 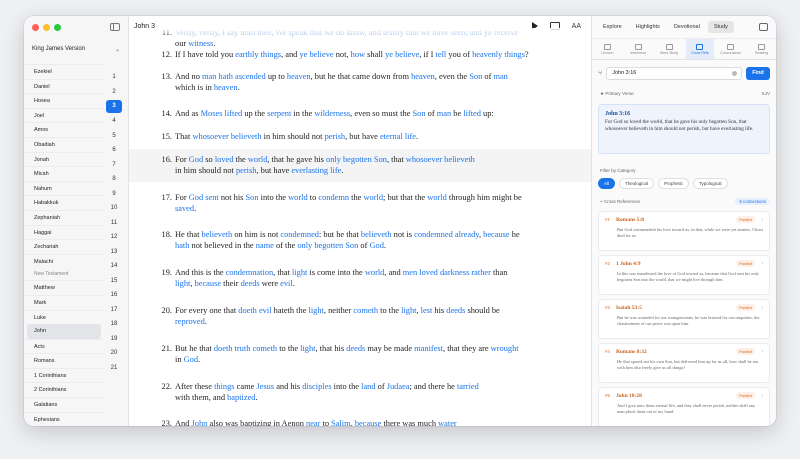 What do you see at coordinates (241, 397) in the screenshot?
I see `linked-word: baptized` at bounding box center [241, 397].